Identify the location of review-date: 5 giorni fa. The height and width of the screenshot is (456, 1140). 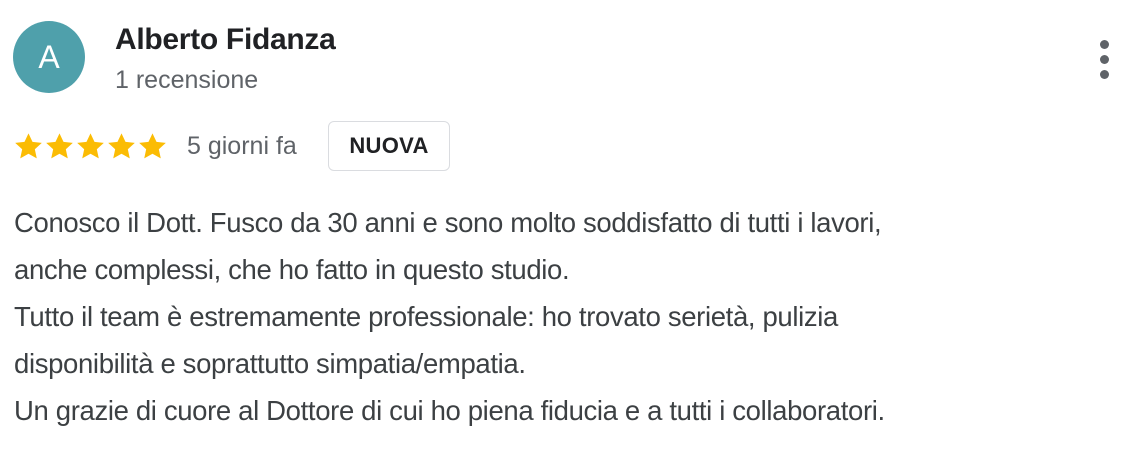
(242, 146).